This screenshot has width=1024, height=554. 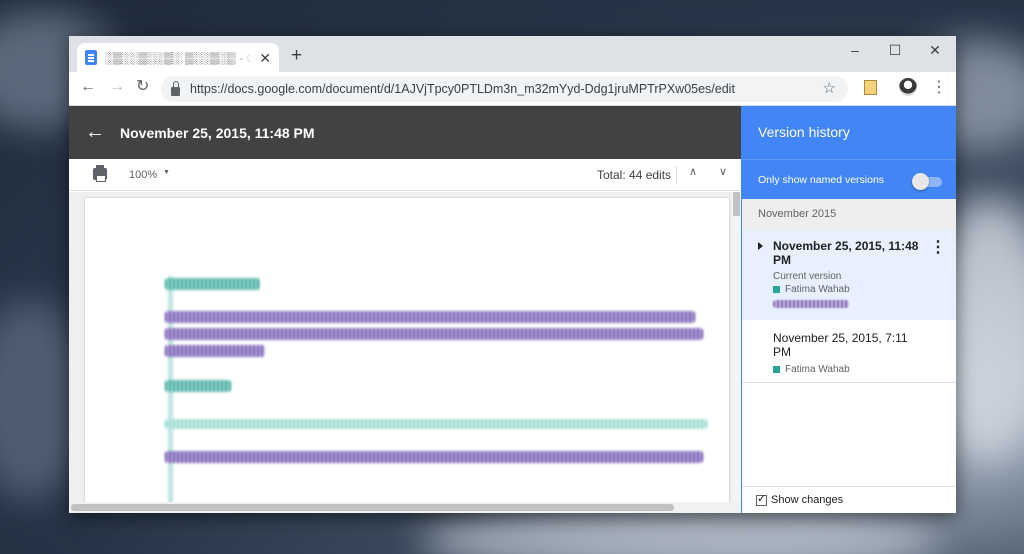 What do you see at coordinates (821, 180) in the screenshot?
I see `named-versions-label: Only show named versions` at bounding box center [821, 180].